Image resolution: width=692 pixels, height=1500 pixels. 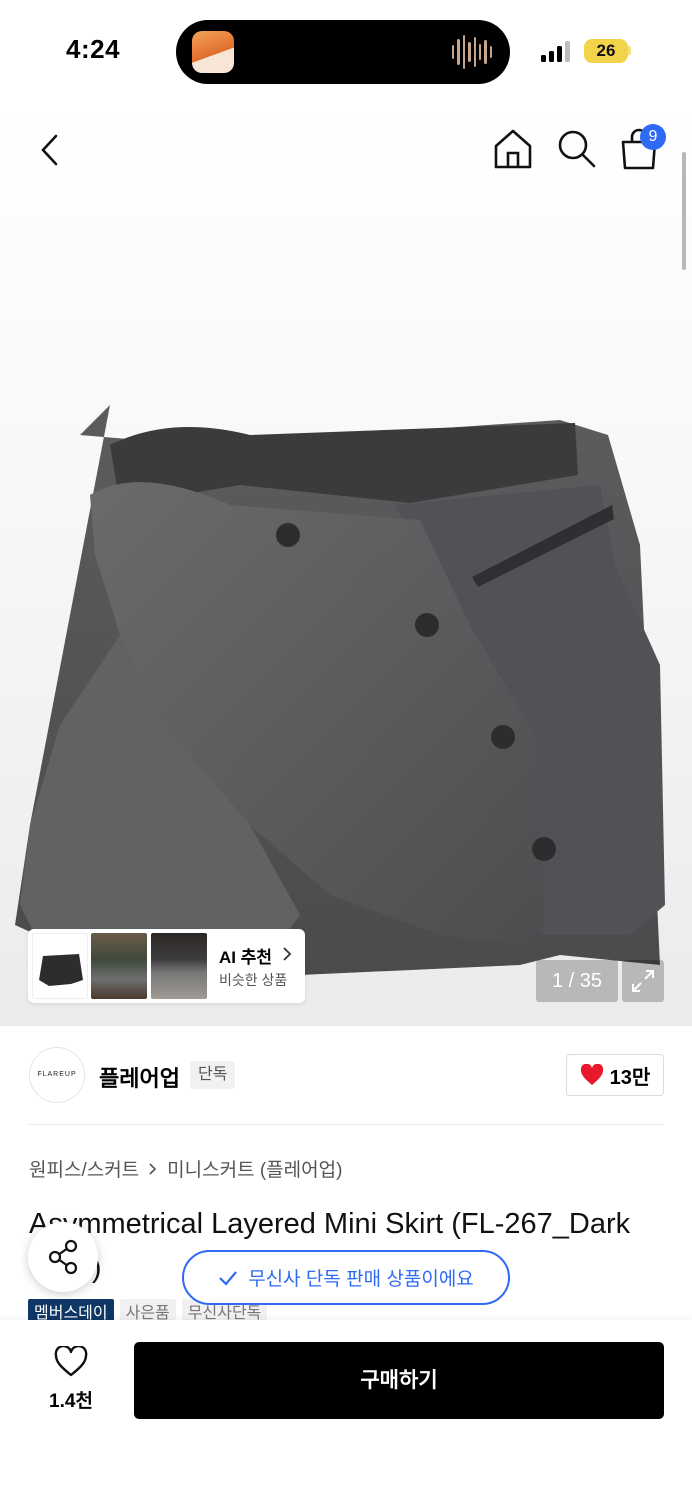 What do you see at coordinates (629, 50) in the screenshot?
I see `battery-tip` at bounding box center [629, 50].